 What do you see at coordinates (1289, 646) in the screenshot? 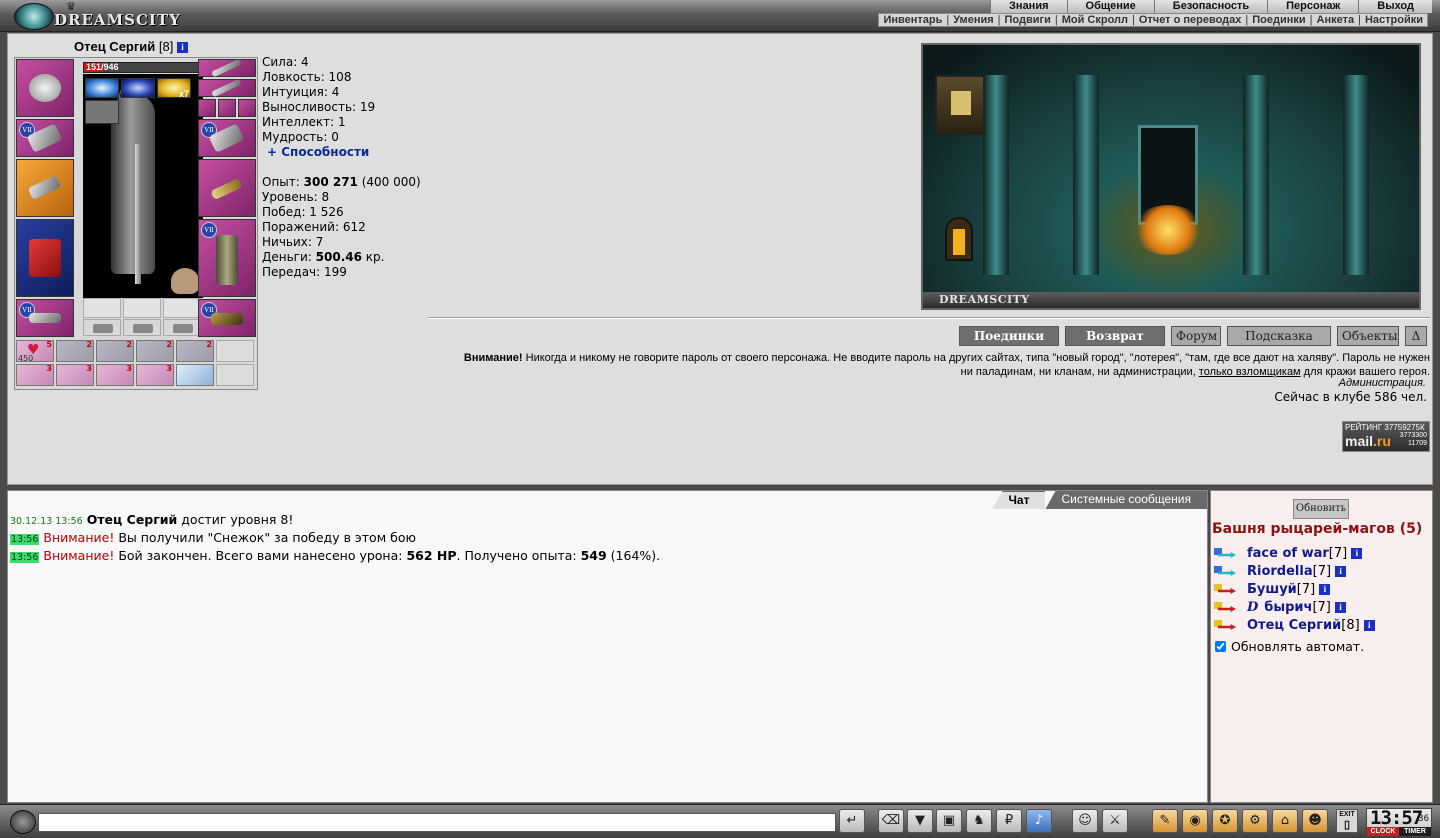
I see `auto-refresh-toggle: Обновлять автомат.` at bounding box center [1289, 646].